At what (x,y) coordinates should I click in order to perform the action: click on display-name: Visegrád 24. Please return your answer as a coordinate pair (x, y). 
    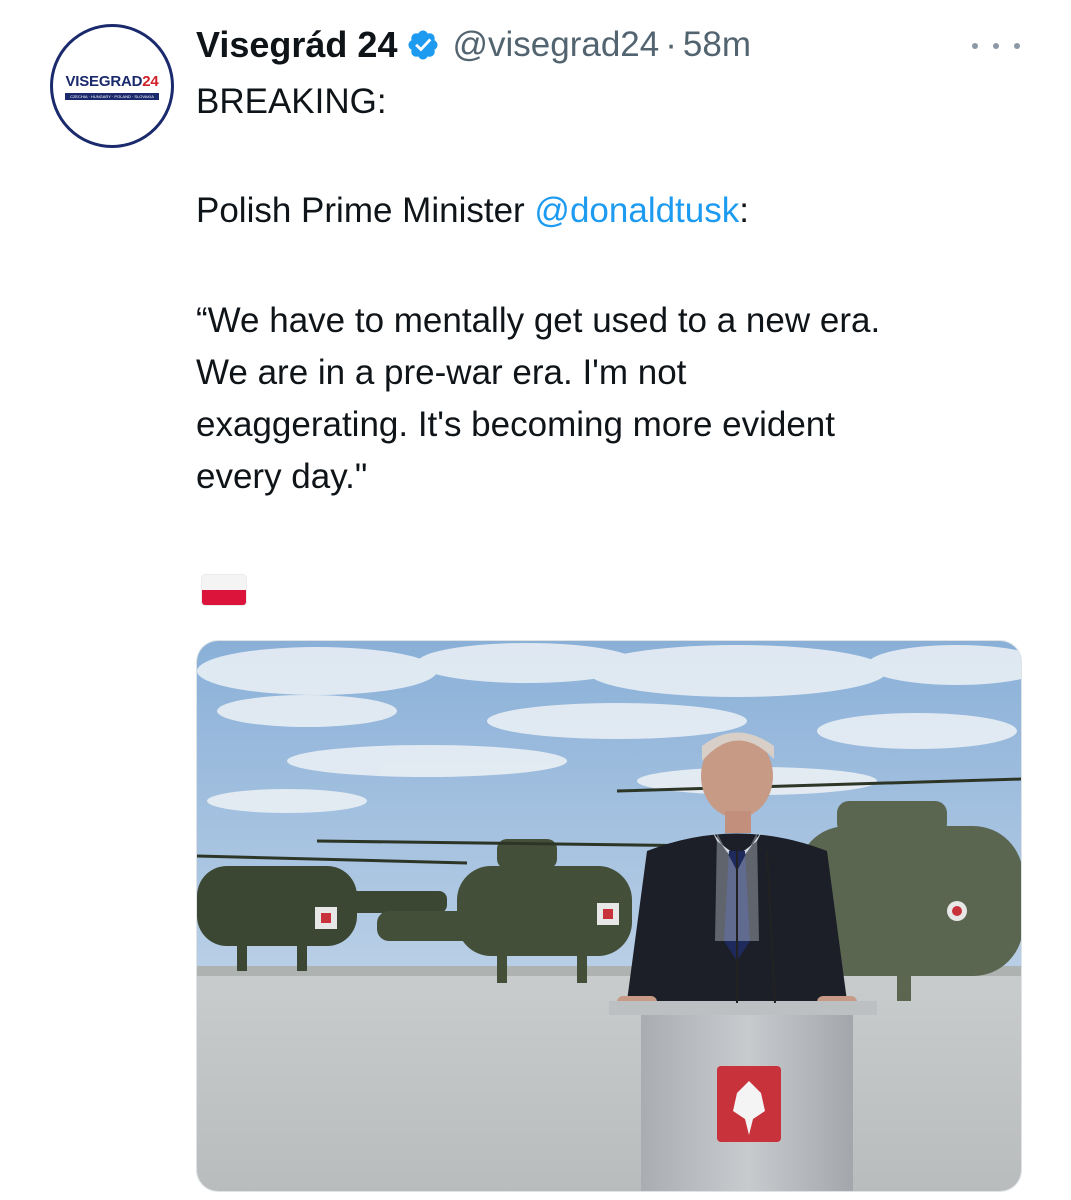
    Looking at the image, I should click on (296, 45).